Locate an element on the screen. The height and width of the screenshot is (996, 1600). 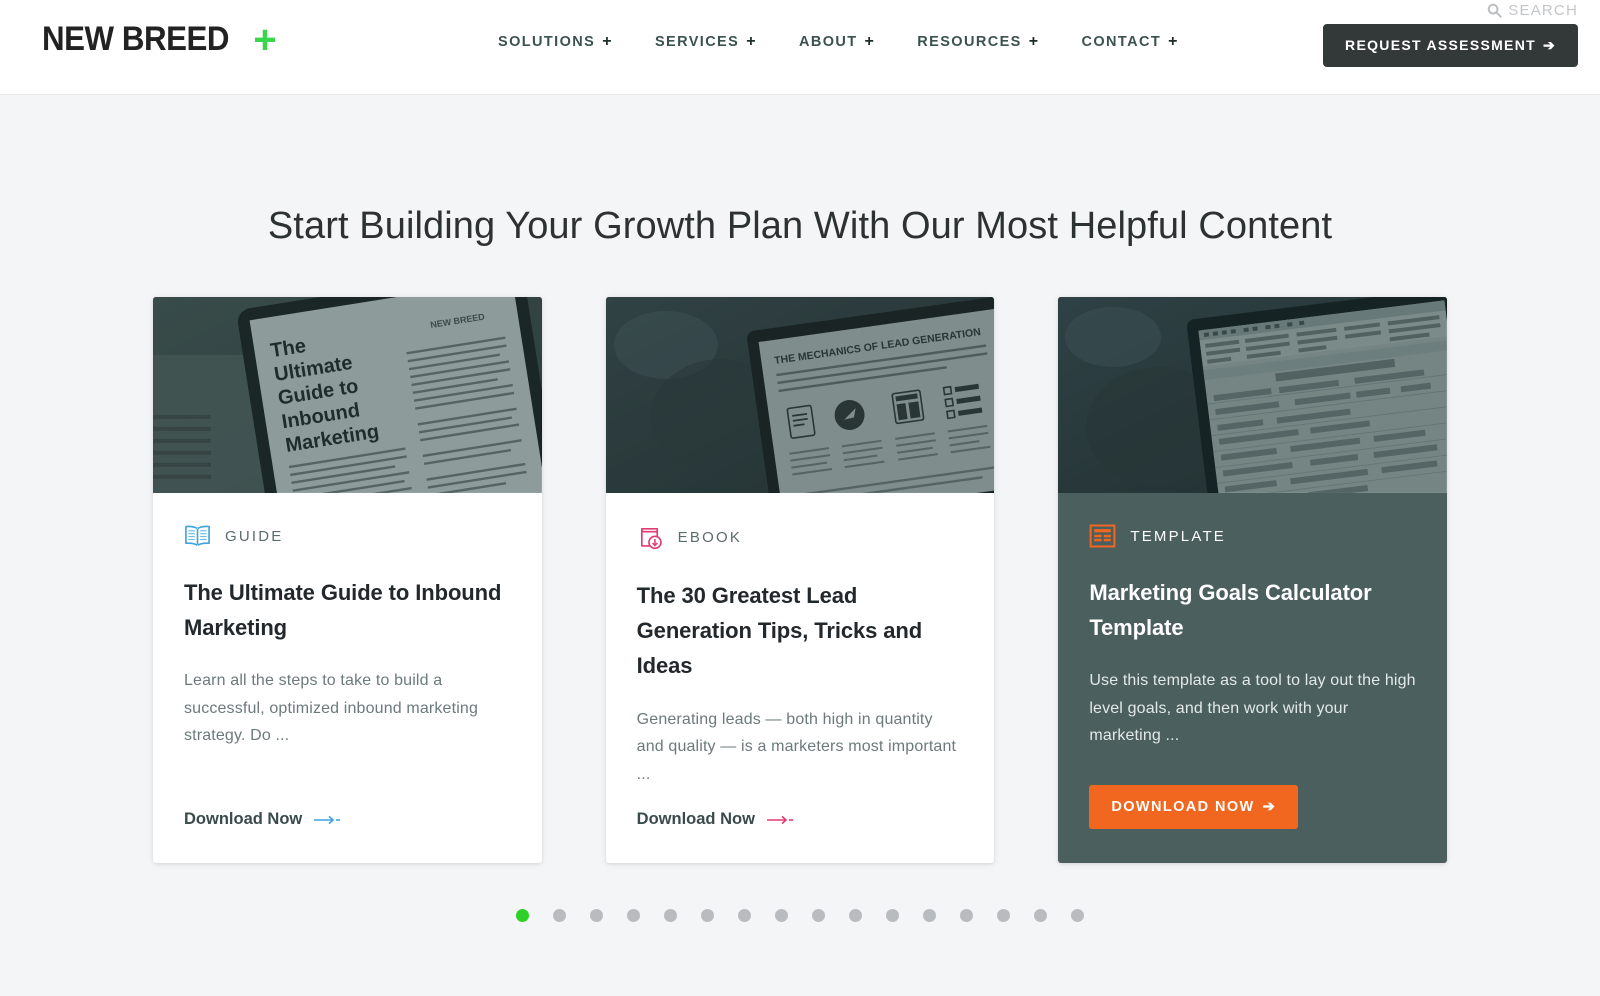
card-image-ebook-graphic: THE MECHANICS OF LEAD GENERATION is located at coordinates (800, 395).